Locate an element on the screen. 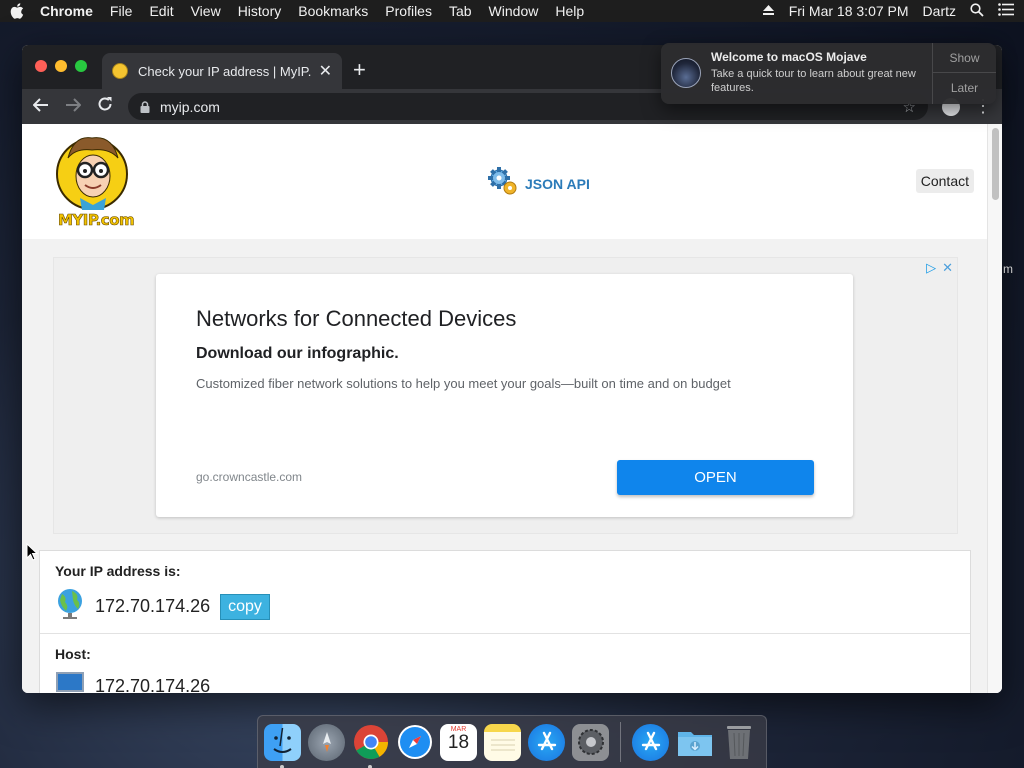  zoom-window-button is located at coordinates (81, 66).